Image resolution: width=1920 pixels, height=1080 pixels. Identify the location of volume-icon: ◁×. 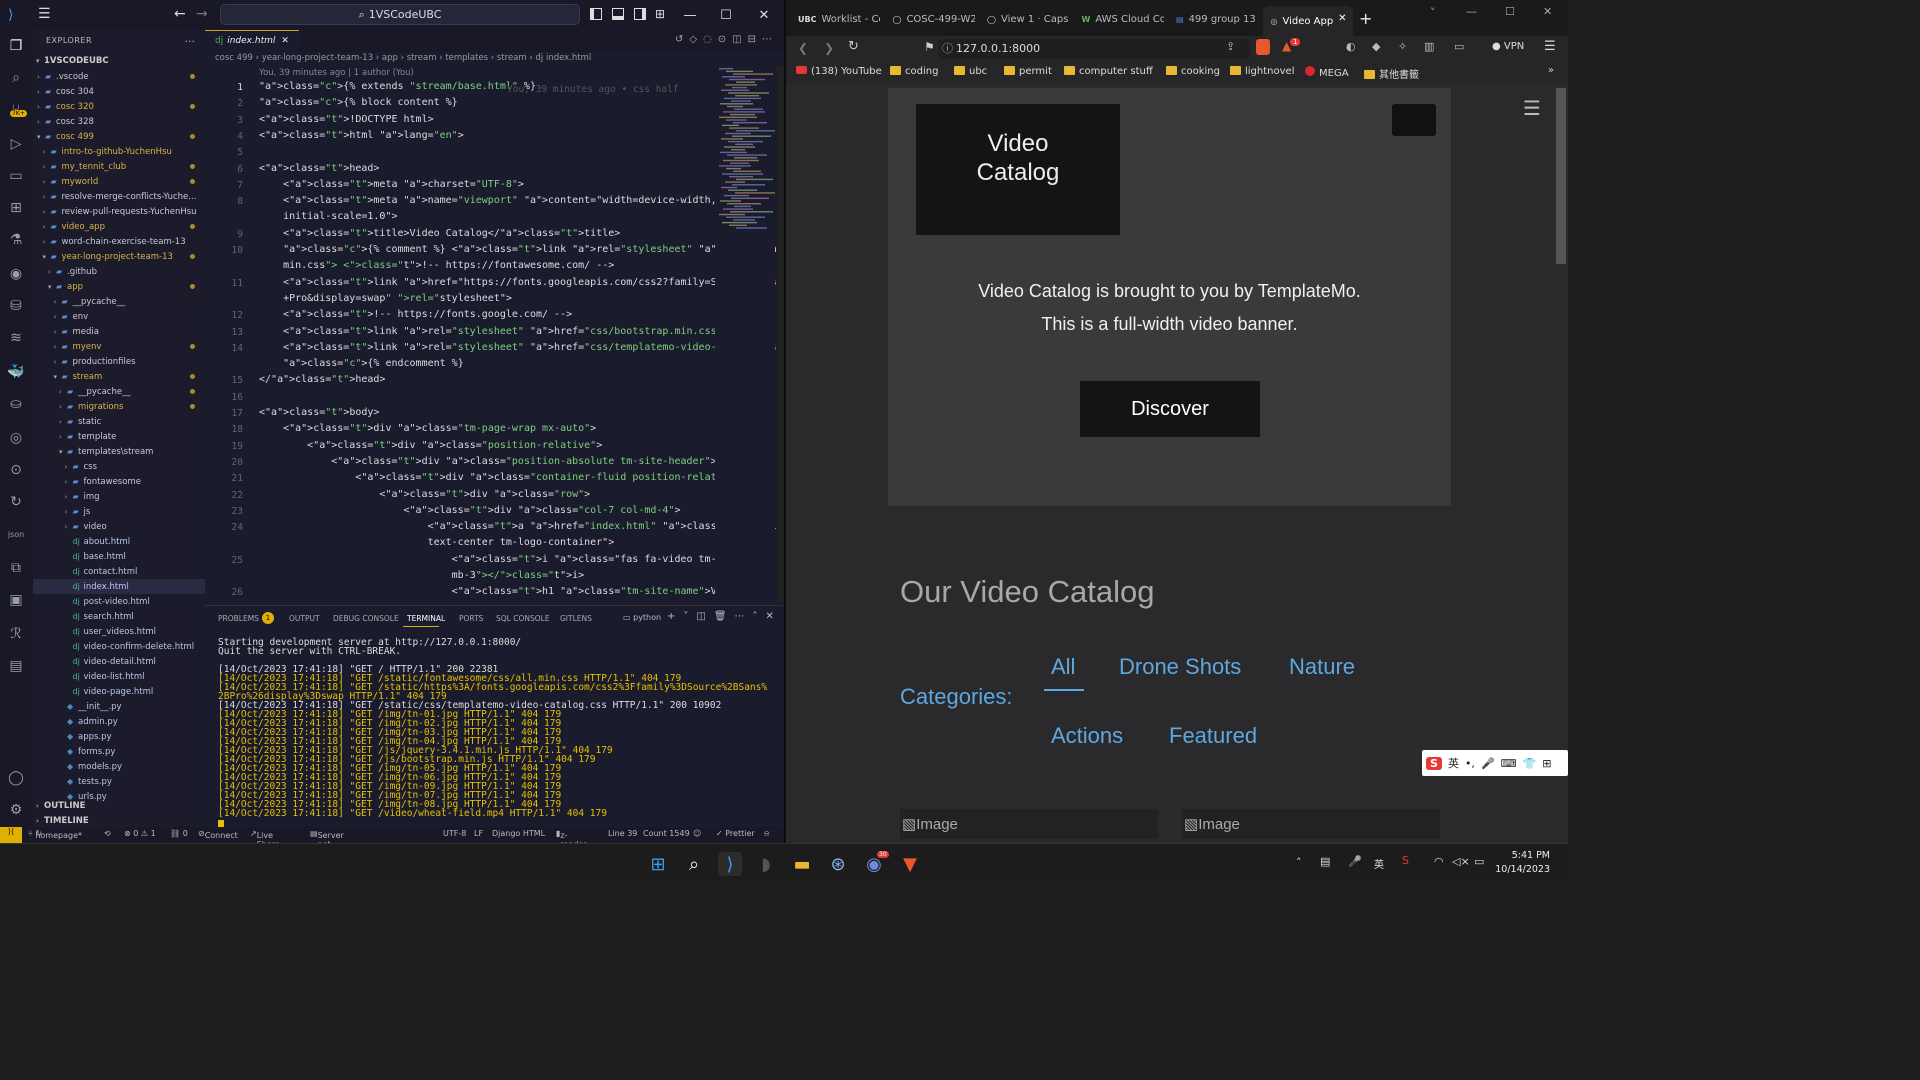
(1461, 861).